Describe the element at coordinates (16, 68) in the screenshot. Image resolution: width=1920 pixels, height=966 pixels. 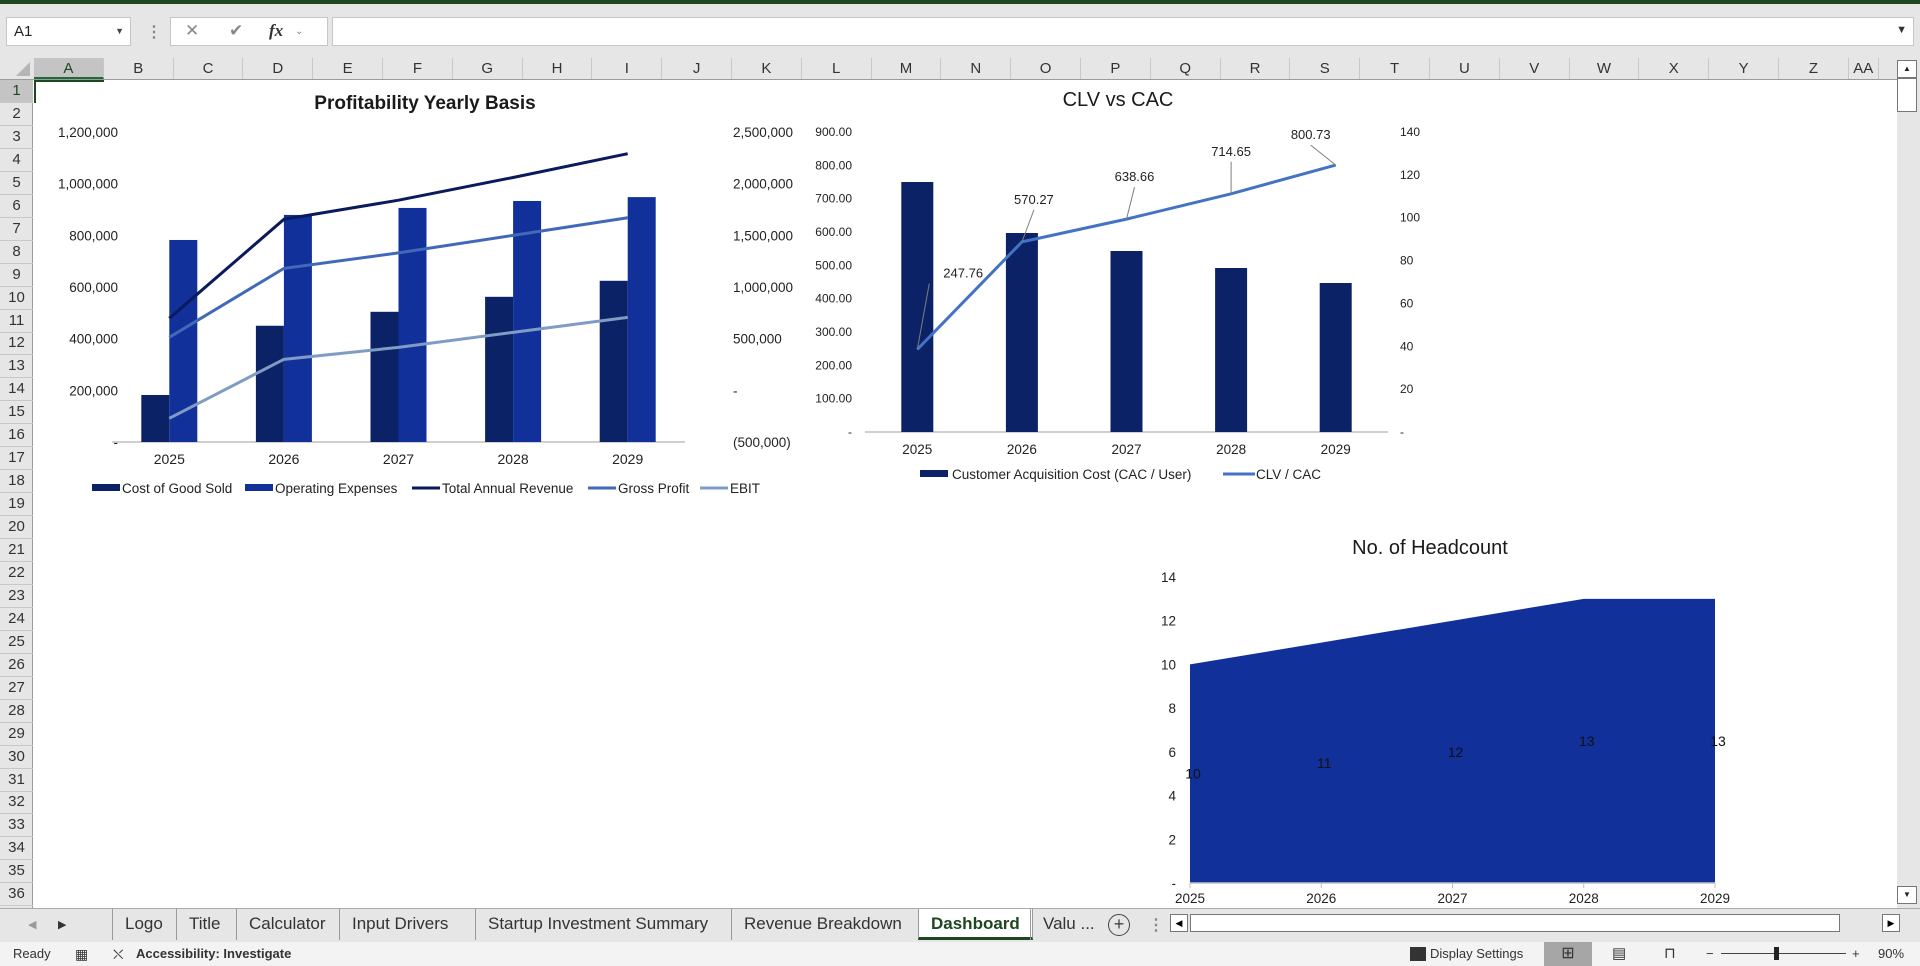
I see `select-all-button` at that location.